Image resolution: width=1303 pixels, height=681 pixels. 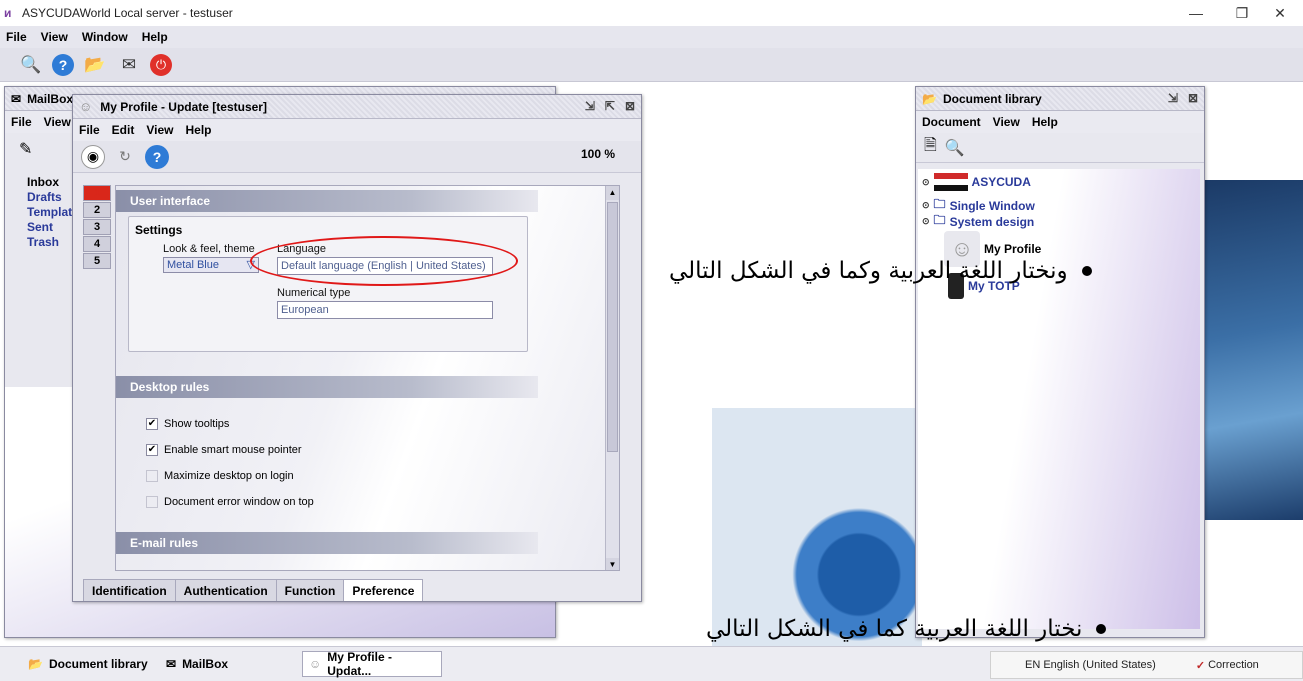 I want to click on profile-title: My Profile - Update [testuser], so click(x=183, y=106).